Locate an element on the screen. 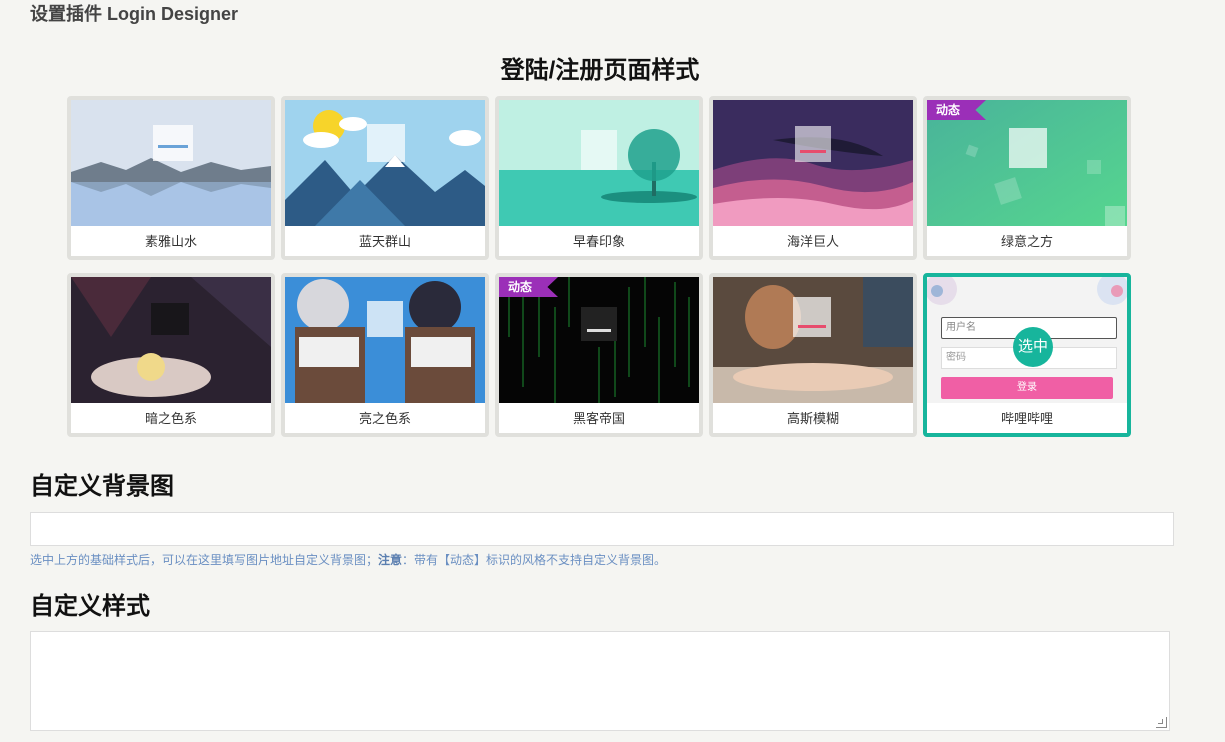  custom-bg-title: 自定义背景图 is located at coordinates (102, 486).